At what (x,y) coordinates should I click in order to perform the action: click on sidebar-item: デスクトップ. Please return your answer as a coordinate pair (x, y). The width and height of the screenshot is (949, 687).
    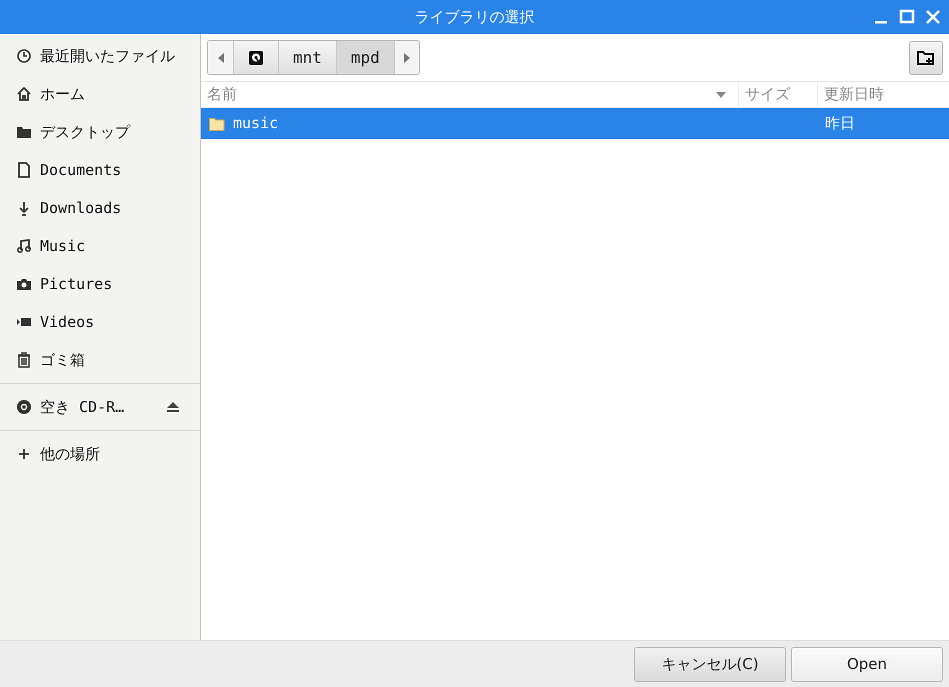
    Looking at the image, I should click on (100, 132).